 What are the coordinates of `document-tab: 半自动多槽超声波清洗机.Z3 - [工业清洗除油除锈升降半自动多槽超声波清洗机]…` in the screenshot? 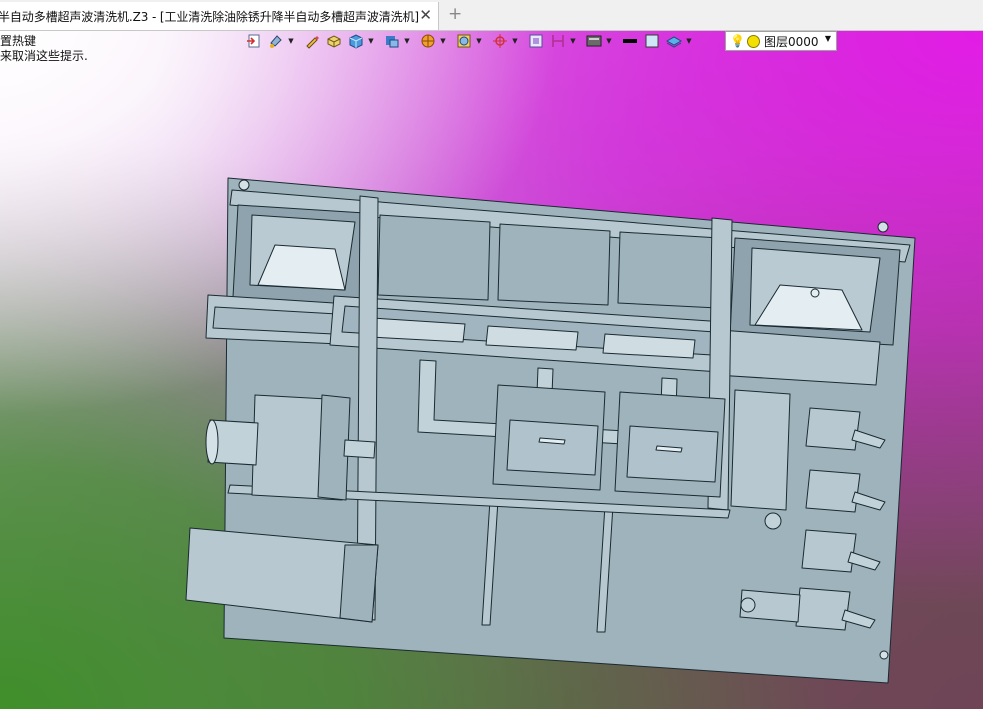 It's located at (219, 16).